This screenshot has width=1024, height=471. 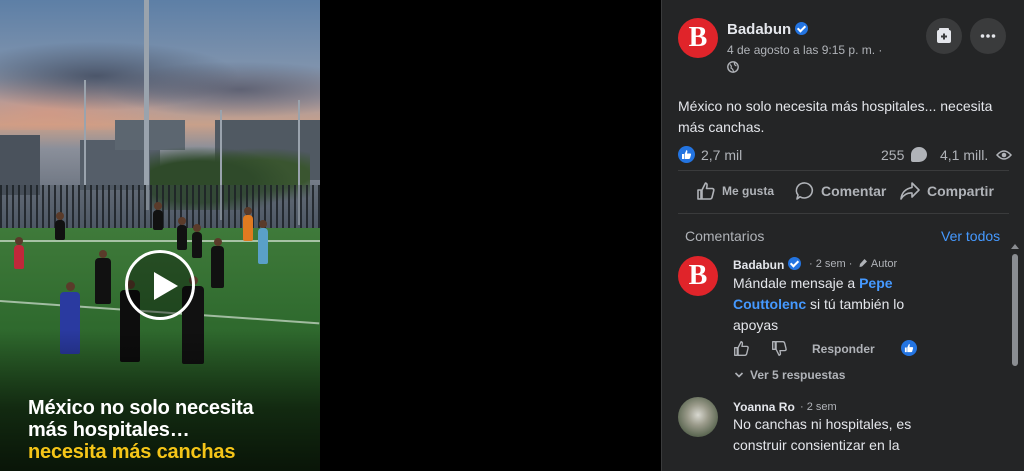 I want to click on views-count: 4,1 mill., so click(x=964, y=155).